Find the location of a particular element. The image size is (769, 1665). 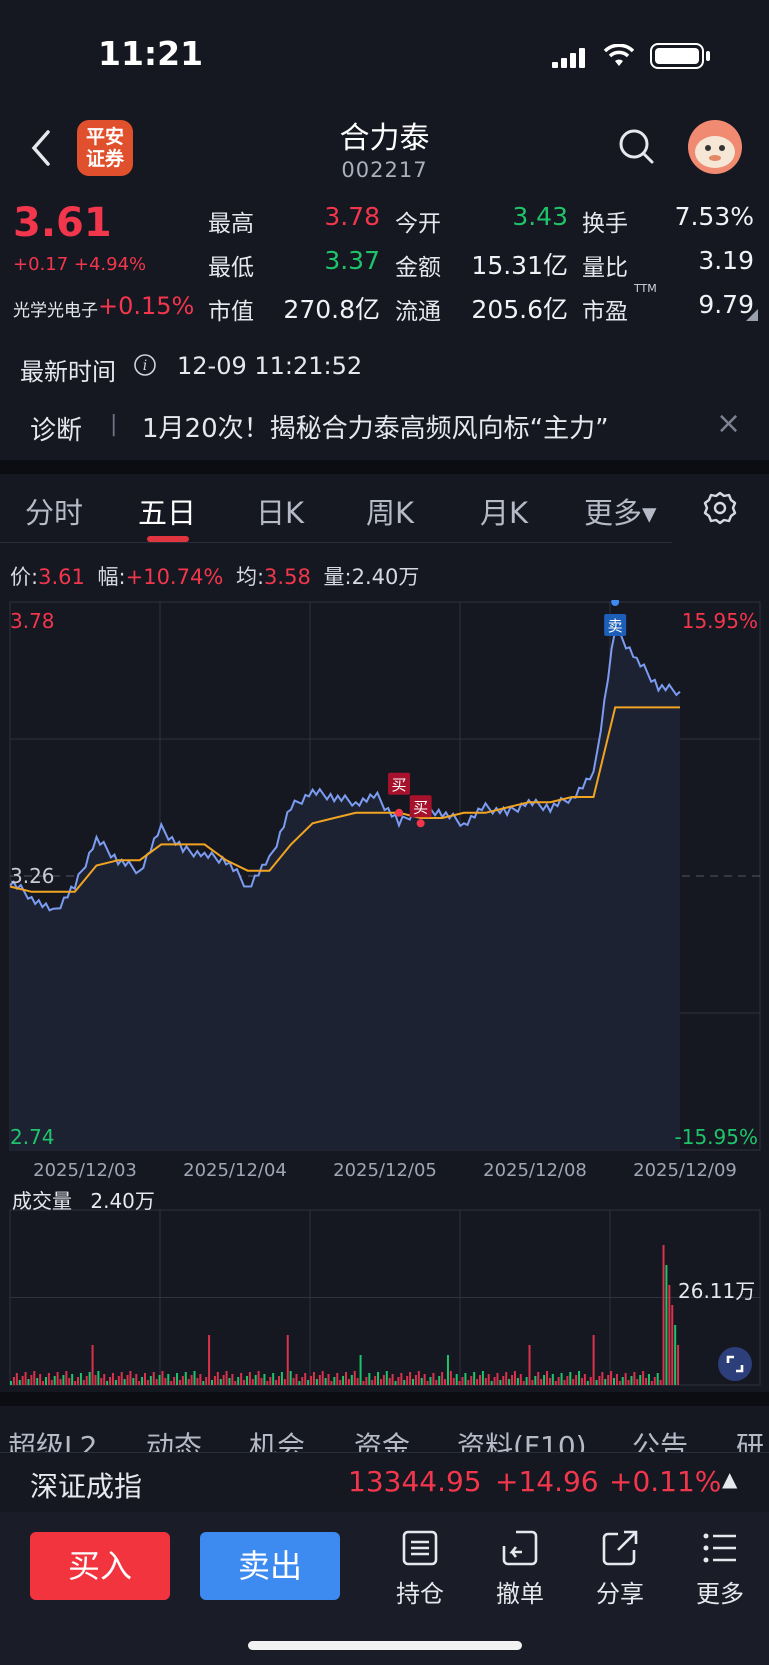

nav-more: 更多 is located at coordinates (720, 1568).